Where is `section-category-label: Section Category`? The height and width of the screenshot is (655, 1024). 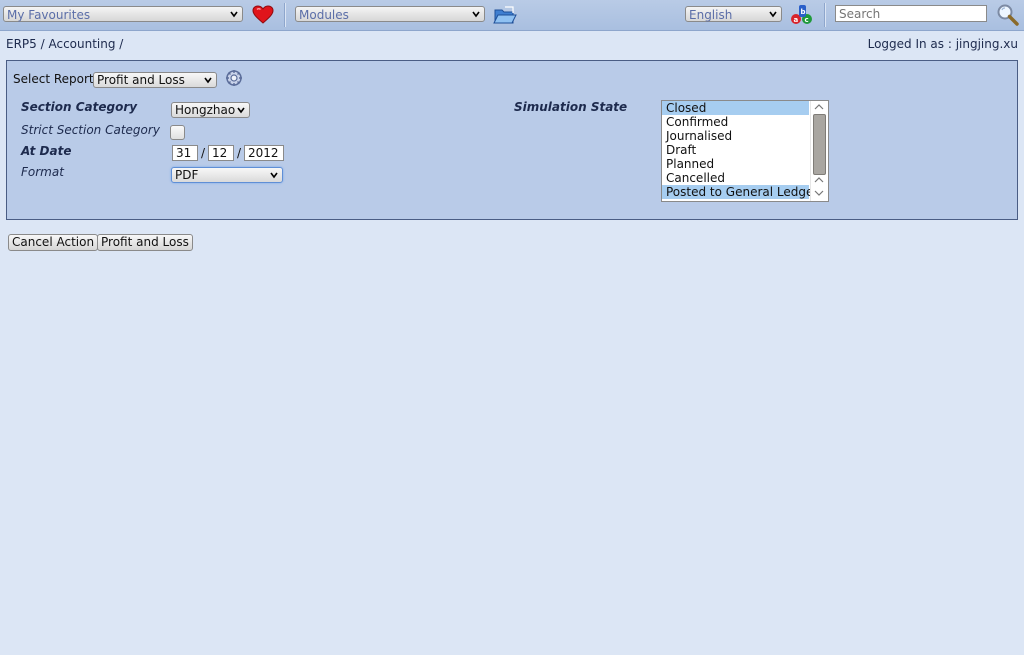
section-category-label: Section Category is located at coordinates (79, 107).